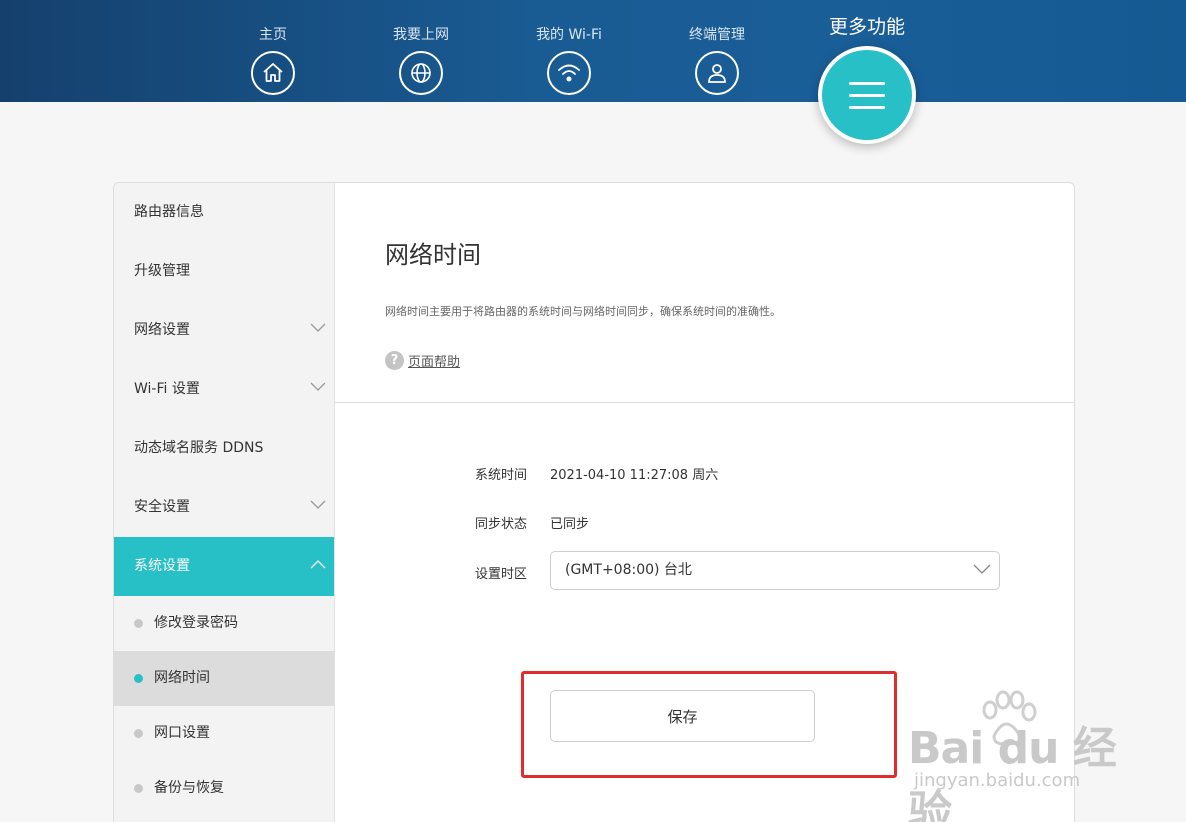  Describe the element at coordinates (501, 574) in the screenshot. I see `timezone-label: 设置时区` at that location.